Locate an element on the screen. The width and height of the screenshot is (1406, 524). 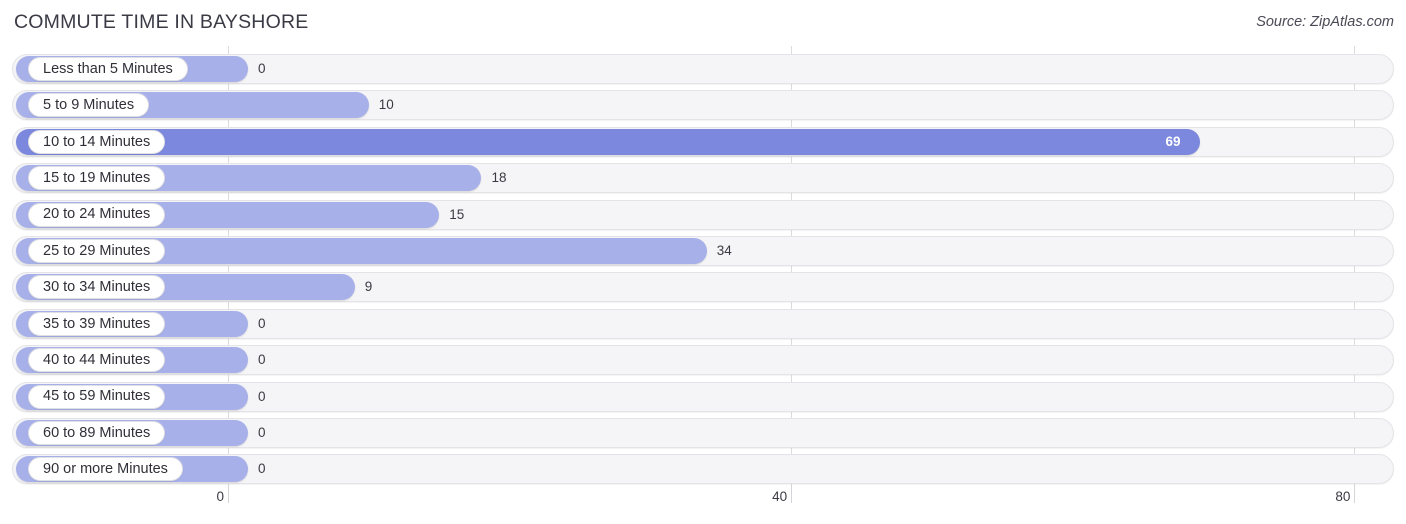
bar-category-label: 45 to 59 Minutes is located at coordinates (97, 396).